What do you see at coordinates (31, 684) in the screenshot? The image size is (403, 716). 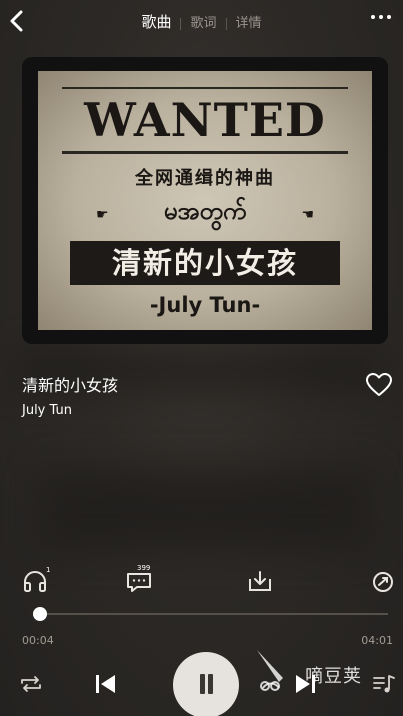 I see `repeat-icon` at bounding box center [31, 684].